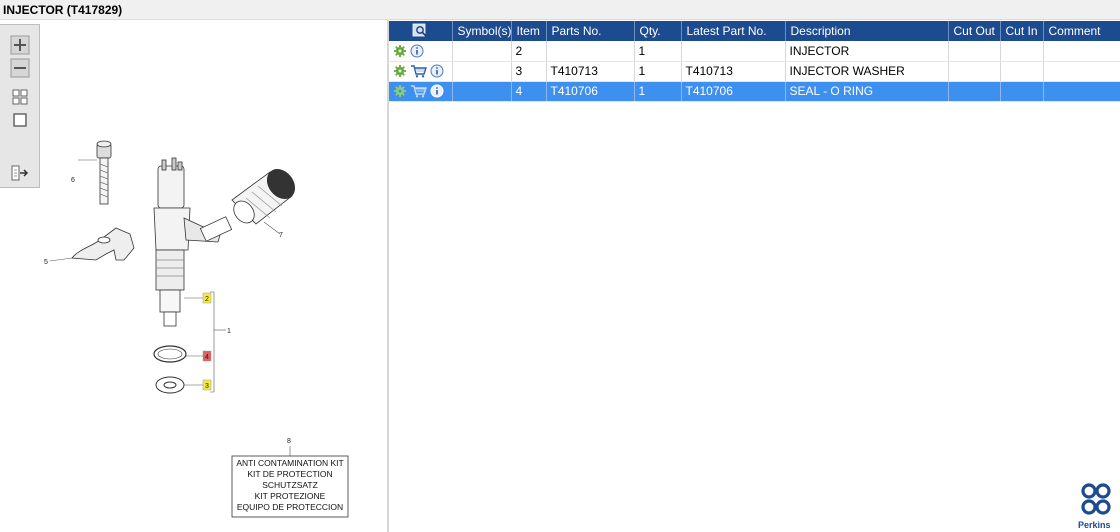  What do you see at coordinates (103, 244) in the screenshot?
I see `clamp-part` at bounding box center [103, 244].